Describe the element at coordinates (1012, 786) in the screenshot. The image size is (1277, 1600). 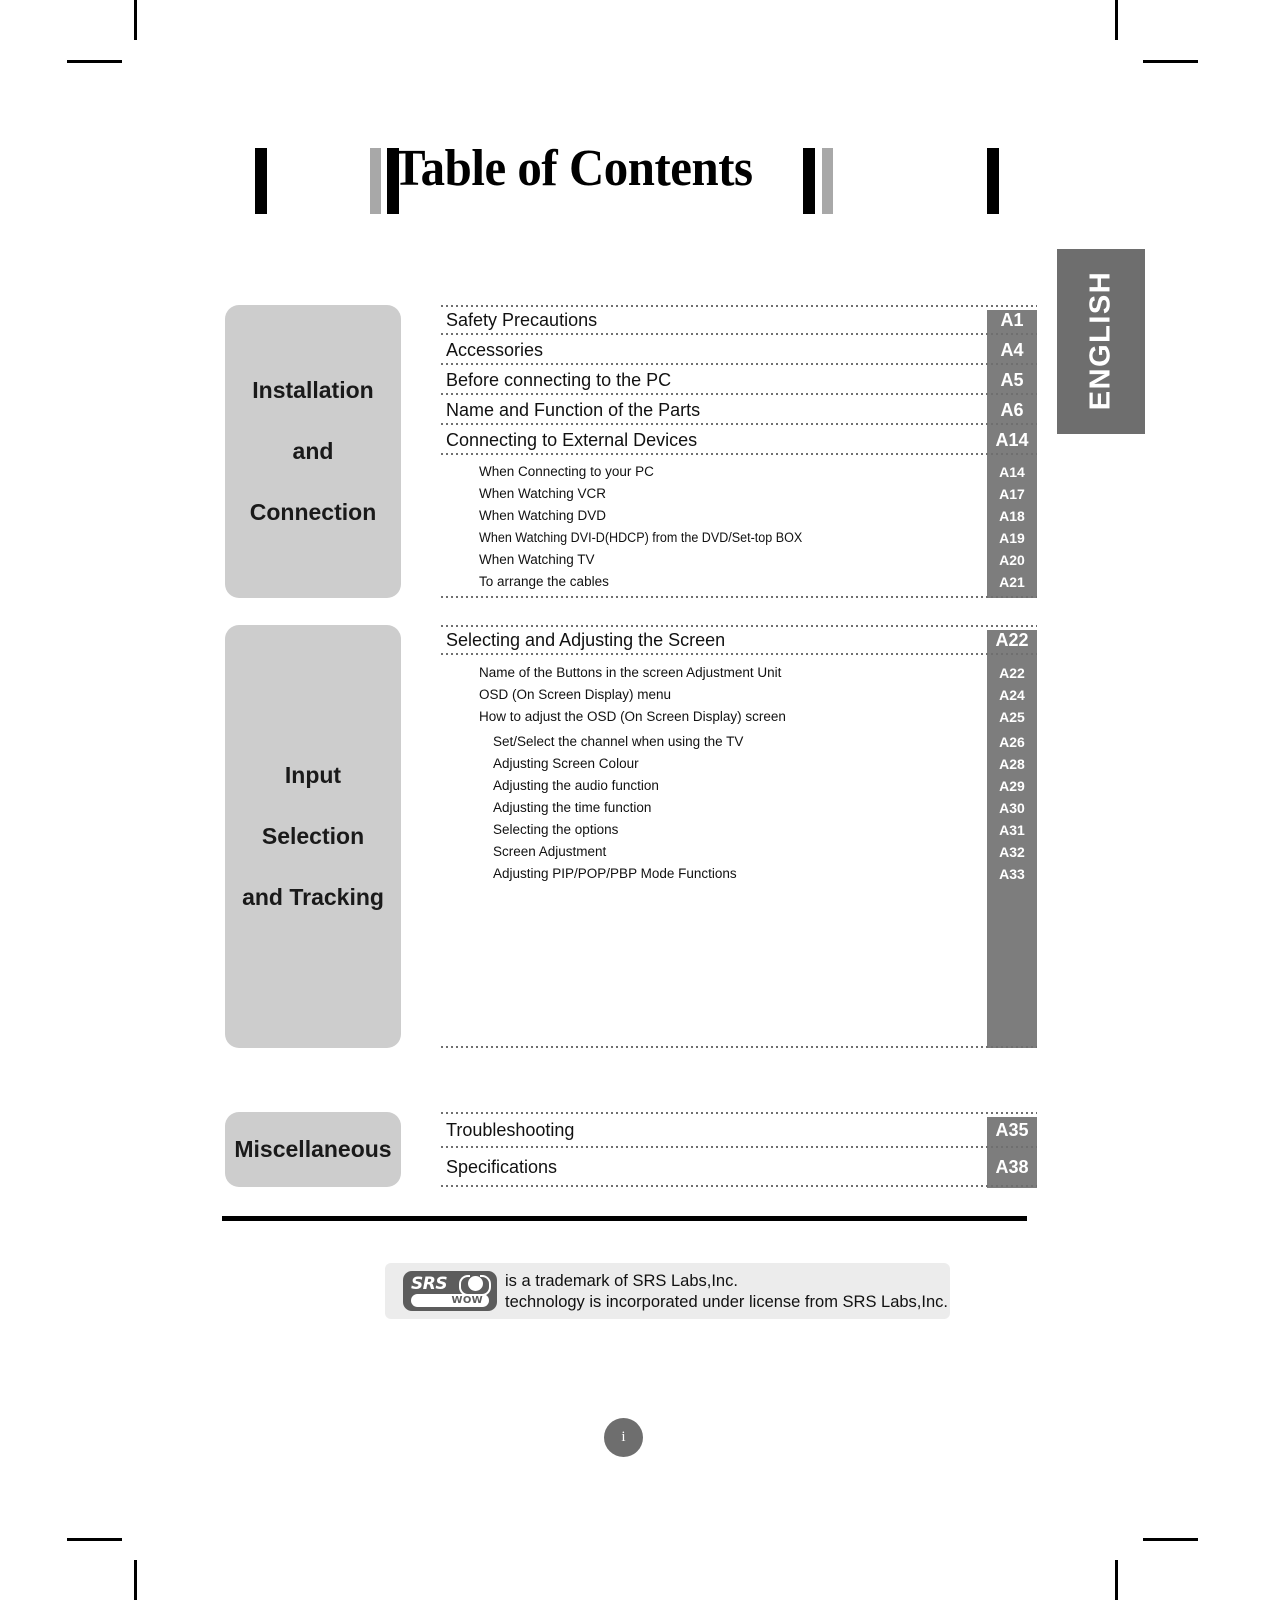
I see `toc-subentry-page: A29` at that location.